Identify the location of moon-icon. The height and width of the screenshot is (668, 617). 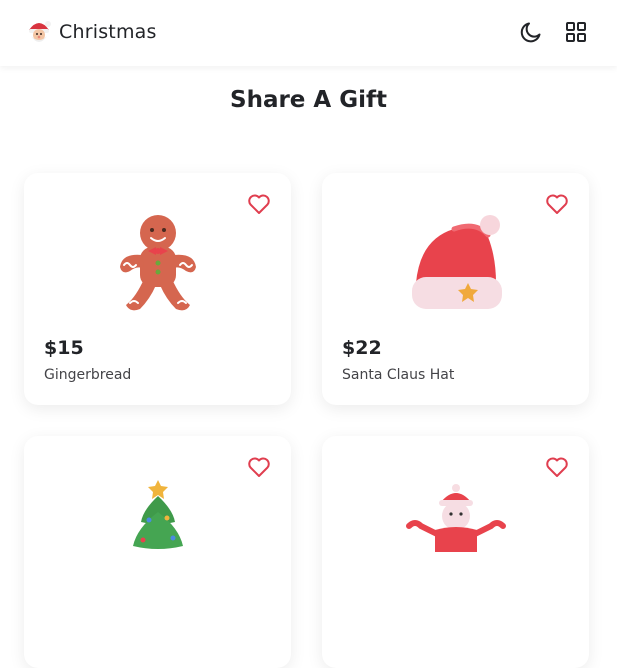
(530, 32).